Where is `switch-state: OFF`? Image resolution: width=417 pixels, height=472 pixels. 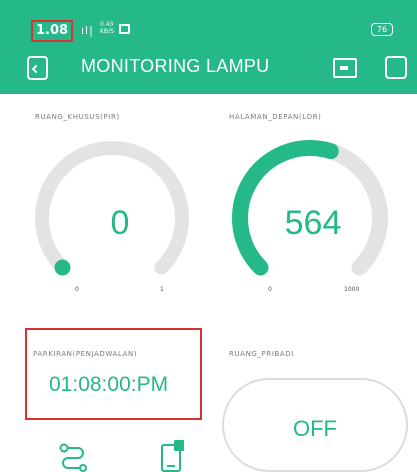 switch-state: OFF is located at coordinates (315, 428).